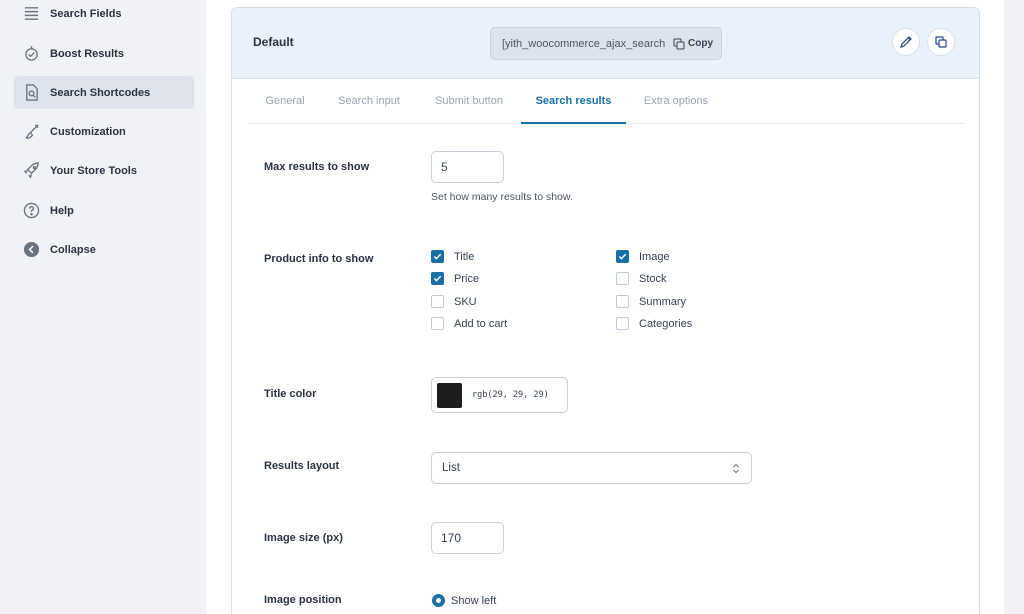 This screenshot has height=614, width=1024. What do you see at coordinates (452, 256) in the screenshot?
I see `checkbox-title: Title` at bounding box center [452, 256].